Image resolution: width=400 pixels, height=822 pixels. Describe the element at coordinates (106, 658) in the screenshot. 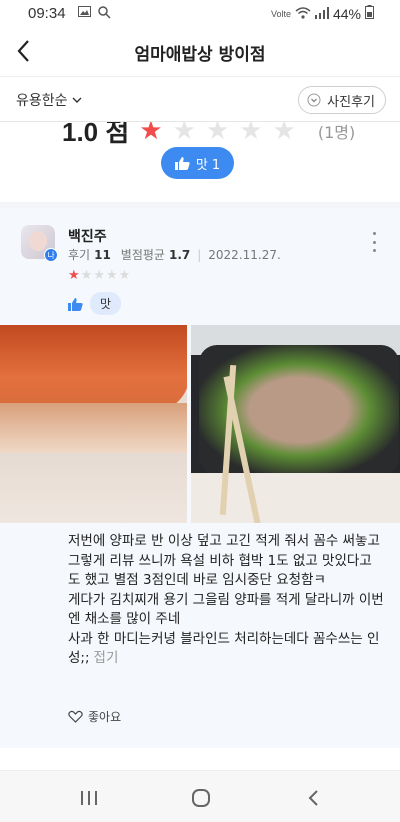

I see `collapse-link: 접기` at that location.